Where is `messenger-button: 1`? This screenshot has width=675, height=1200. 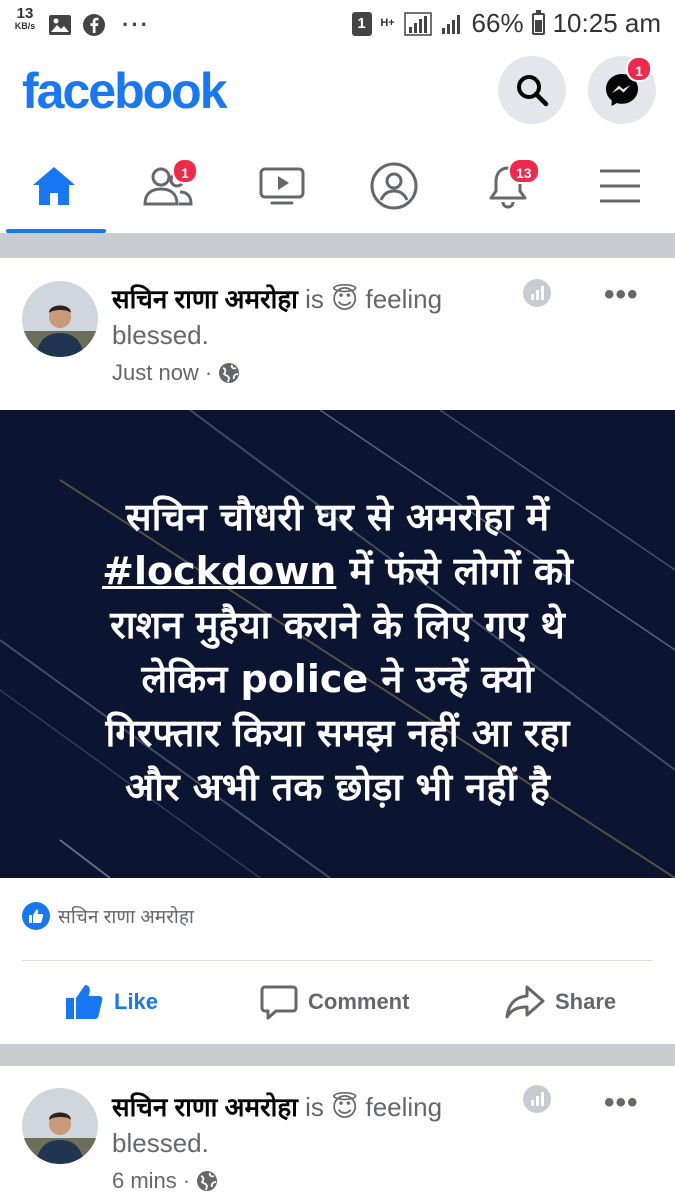 messenger-button: 1 is located at coordinates (622, 90).